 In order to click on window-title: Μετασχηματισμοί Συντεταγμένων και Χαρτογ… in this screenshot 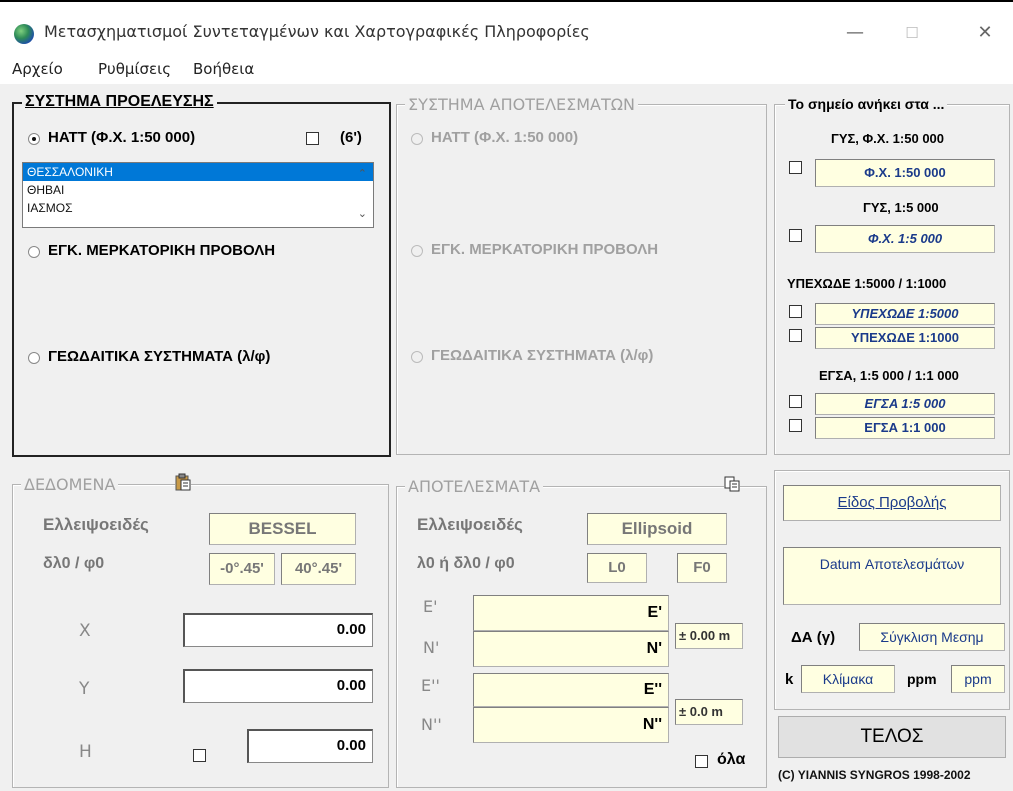, I will do `click(317, 31)`.